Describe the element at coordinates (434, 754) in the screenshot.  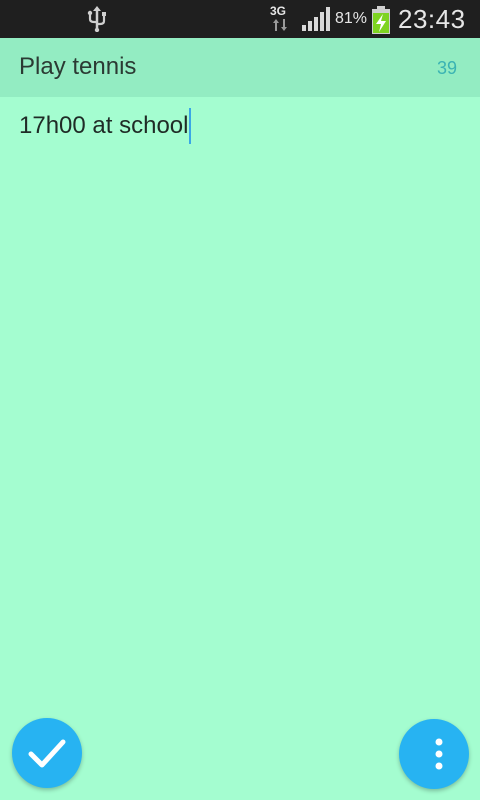
I see `more-options-button` at that location.